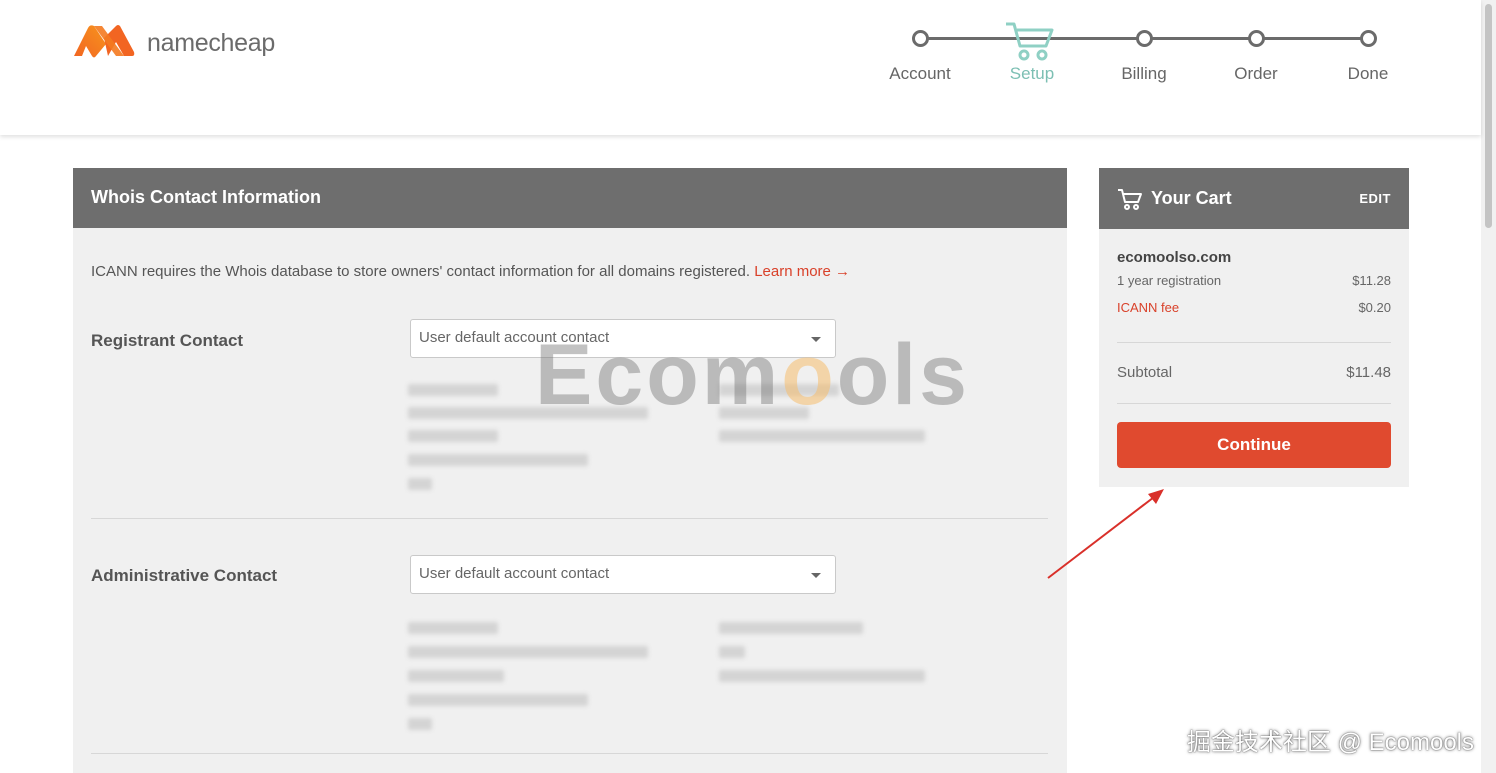 This screenshot has height=773, width=1496. I want to click on cart-edit-link: EDIT, so click(1375, 198).